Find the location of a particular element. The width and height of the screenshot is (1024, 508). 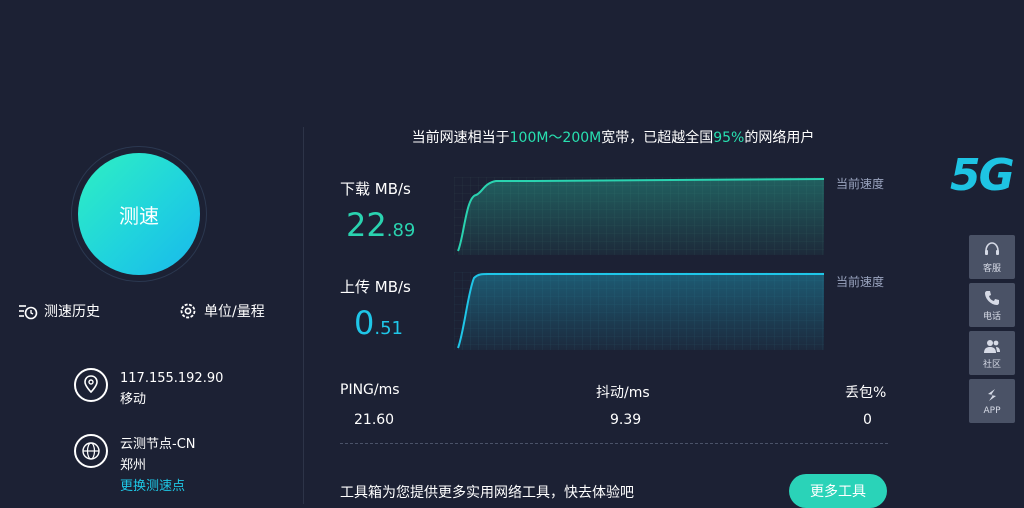

history-icon is located at coordinates (28, 312).